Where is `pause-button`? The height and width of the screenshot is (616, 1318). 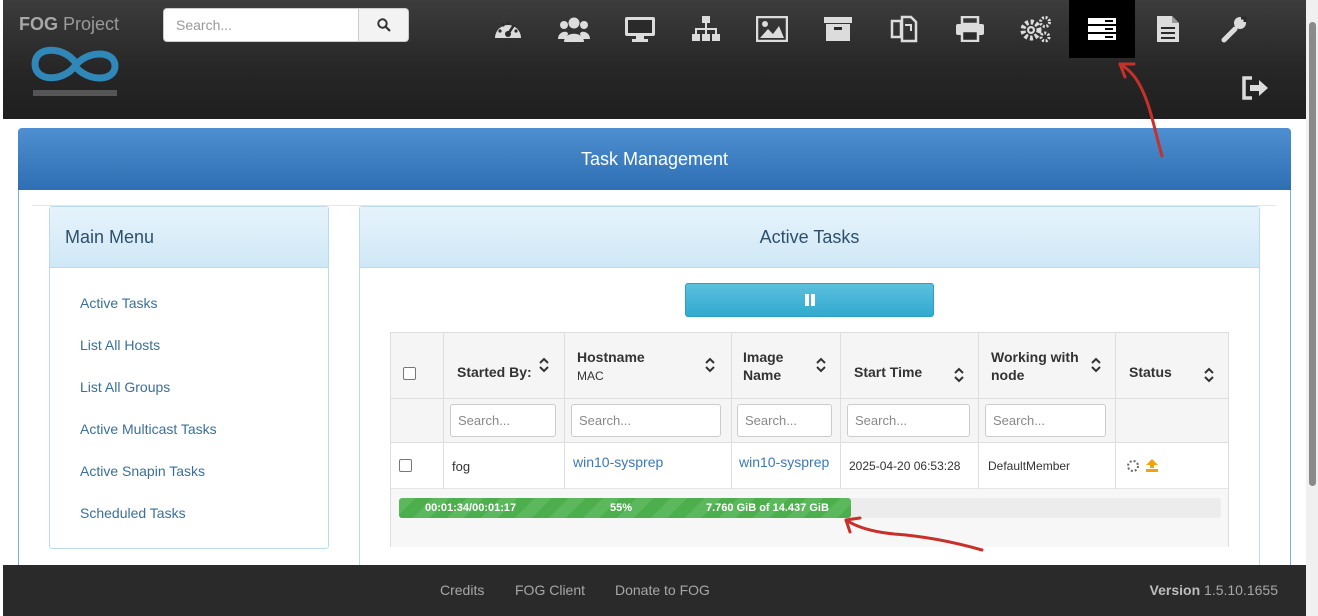
pause-button is located at coordinates (809, 300).